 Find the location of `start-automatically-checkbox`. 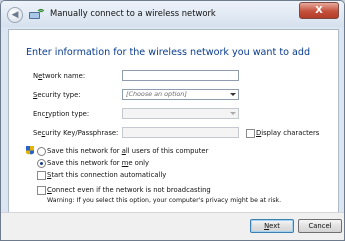

start-automatically-checkbox is located at coordinates (41, 175).